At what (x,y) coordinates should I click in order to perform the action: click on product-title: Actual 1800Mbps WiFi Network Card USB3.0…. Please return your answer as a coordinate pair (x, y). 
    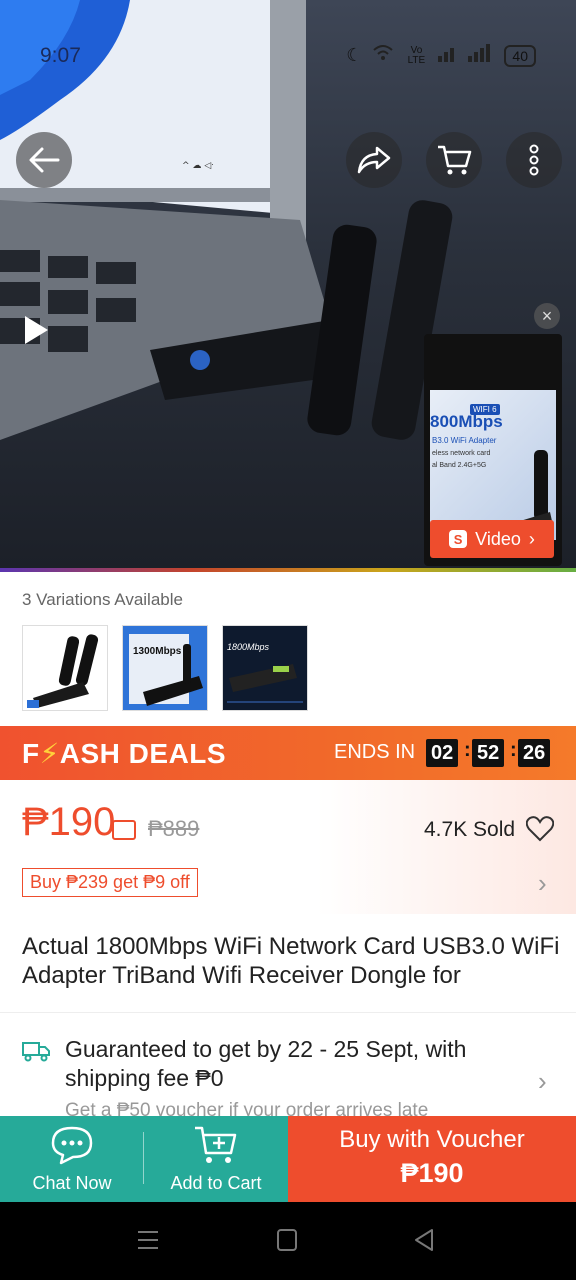
    Looking at the image, I should click on (291, 961).